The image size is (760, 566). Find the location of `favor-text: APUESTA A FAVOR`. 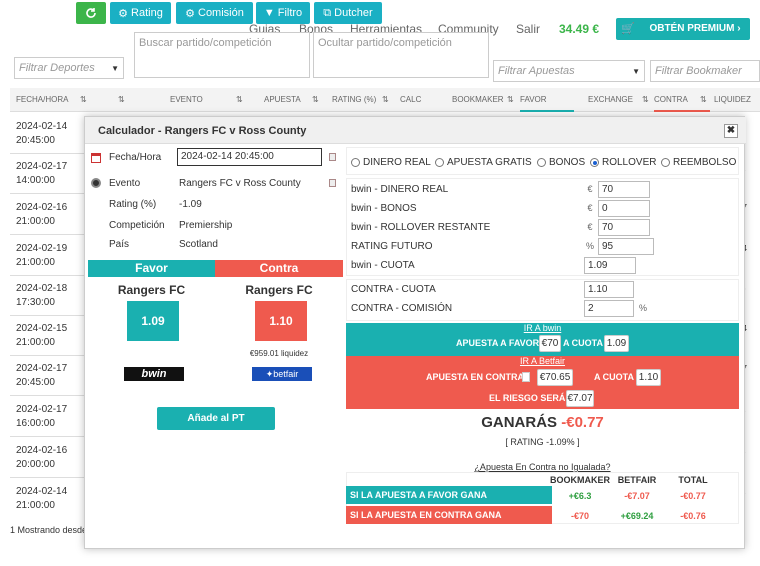

favor-text: APUESTA A FAVOR is located at coordinates (498, 343).